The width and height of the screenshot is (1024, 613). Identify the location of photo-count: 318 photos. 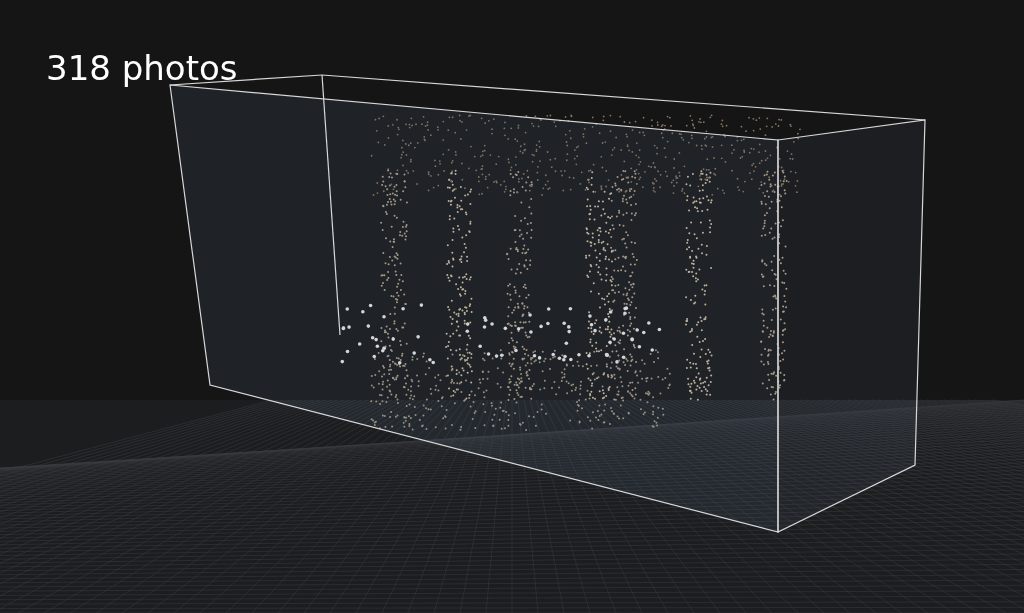
(142, 68).